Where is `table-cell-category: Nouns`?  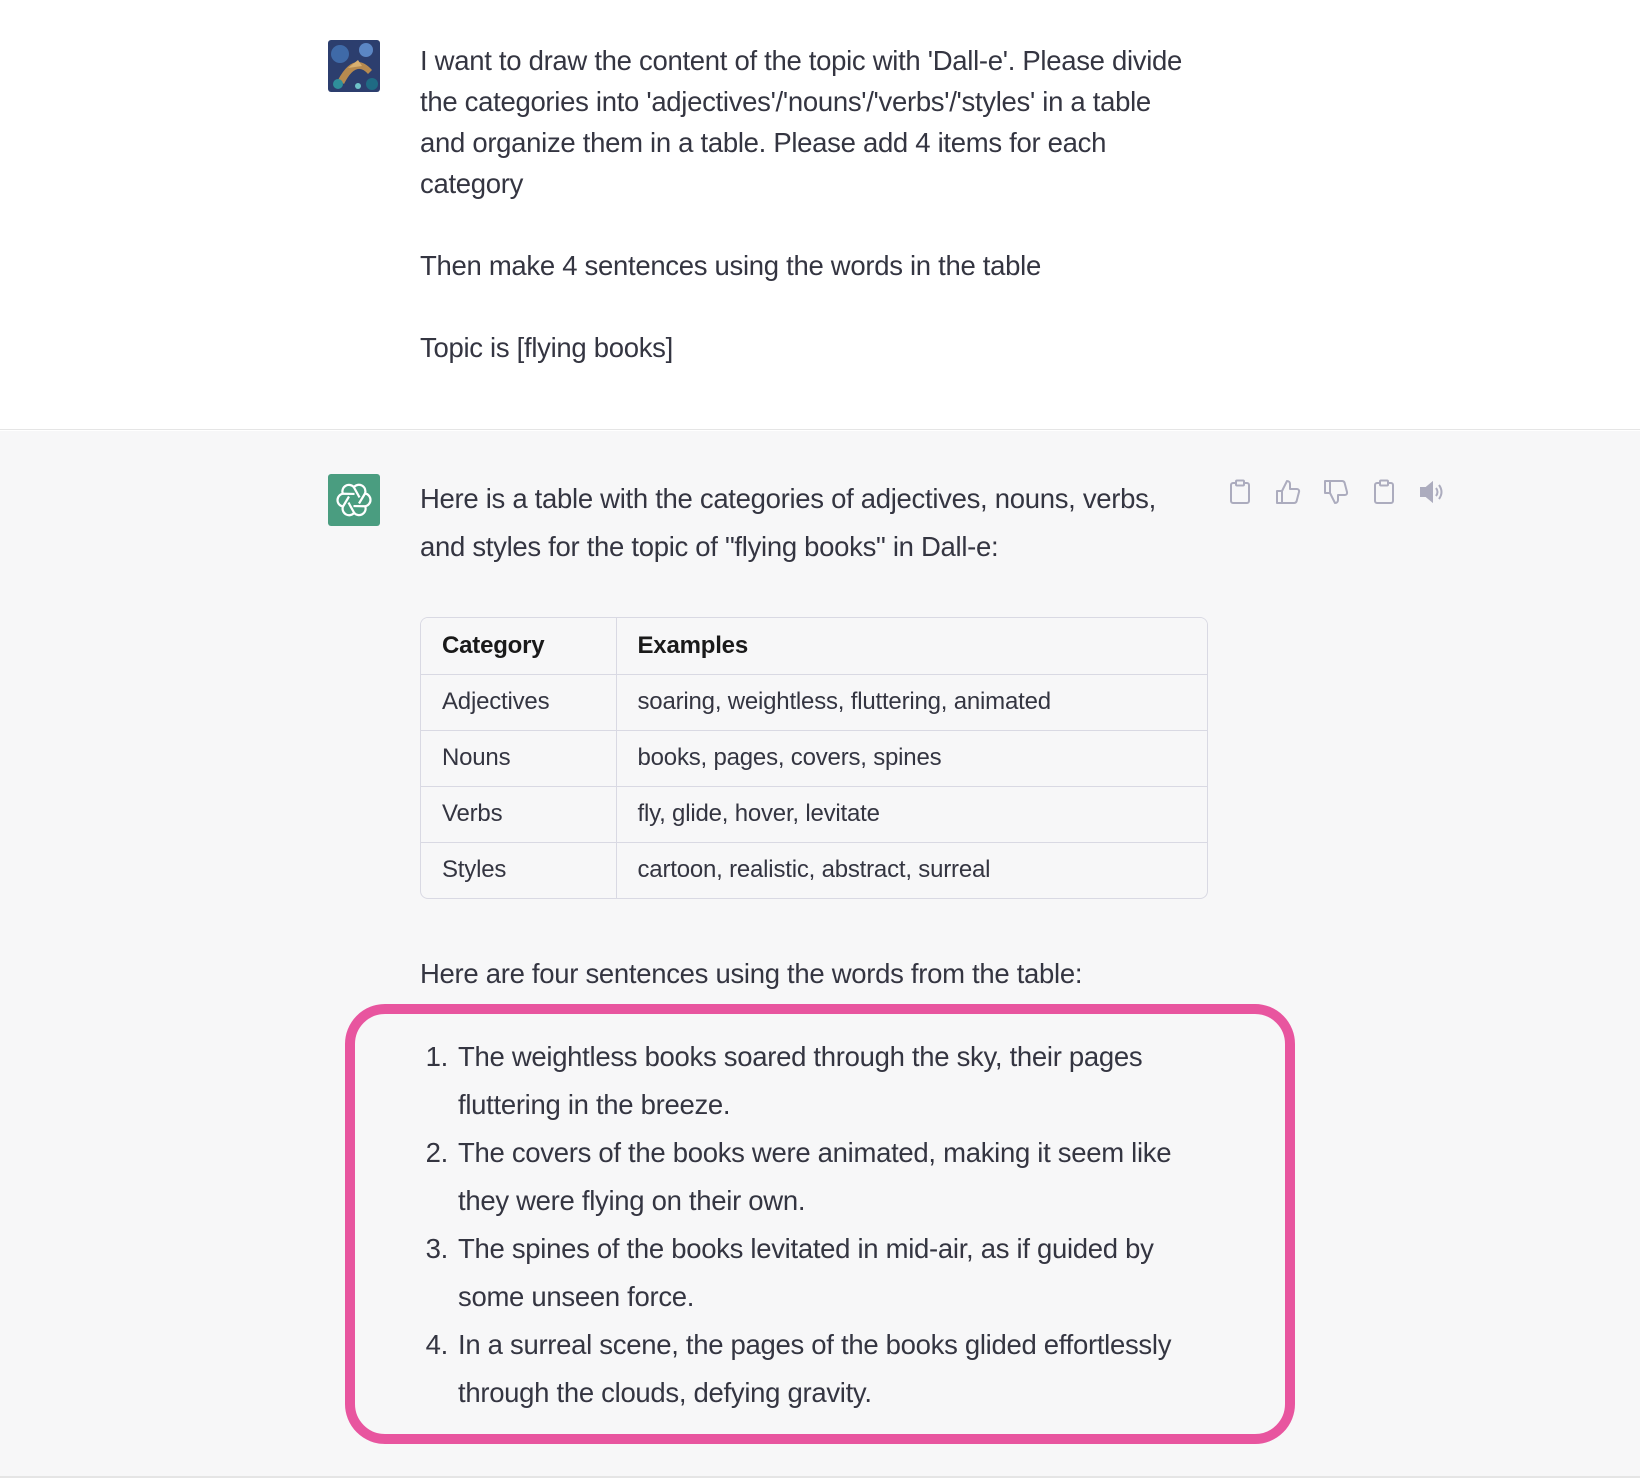
table-cell-category: Nouns is located at coordinates (519, 758).